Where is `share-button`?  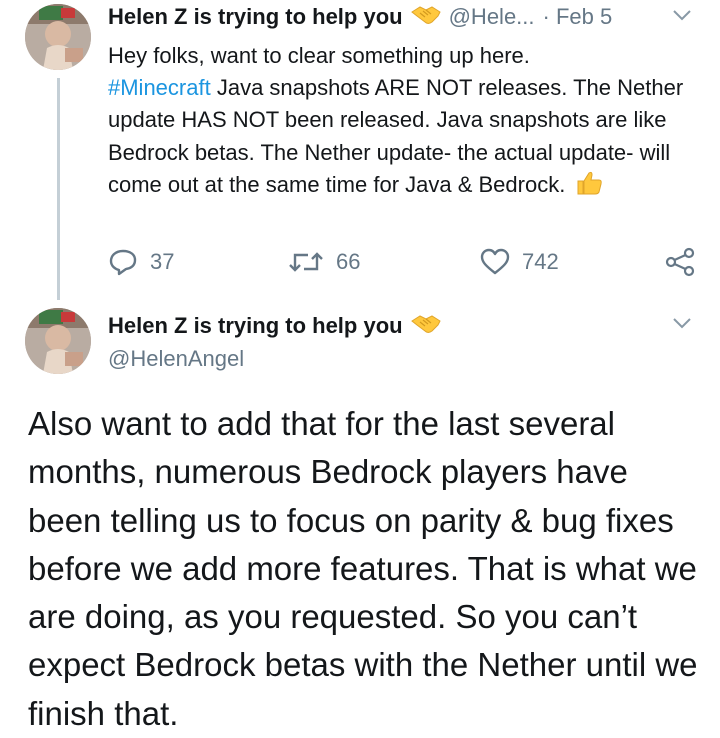 share-button is located at coordinates (680, 262).